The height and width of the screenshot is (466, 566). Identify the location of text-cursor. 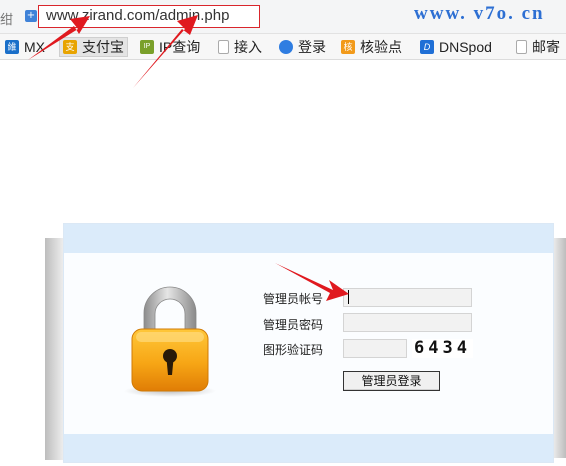
(348, 297).